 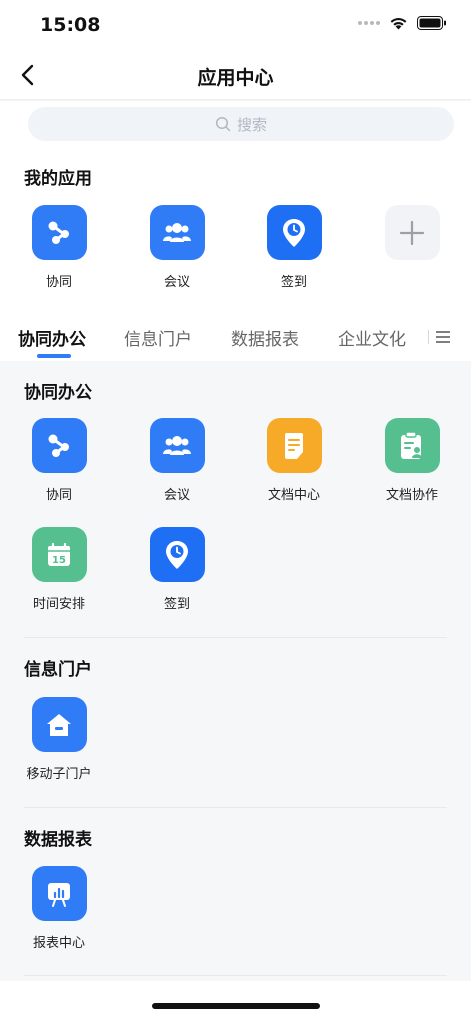 I want to click on search-placeholder: 搜索, so click(x=251, y=124).